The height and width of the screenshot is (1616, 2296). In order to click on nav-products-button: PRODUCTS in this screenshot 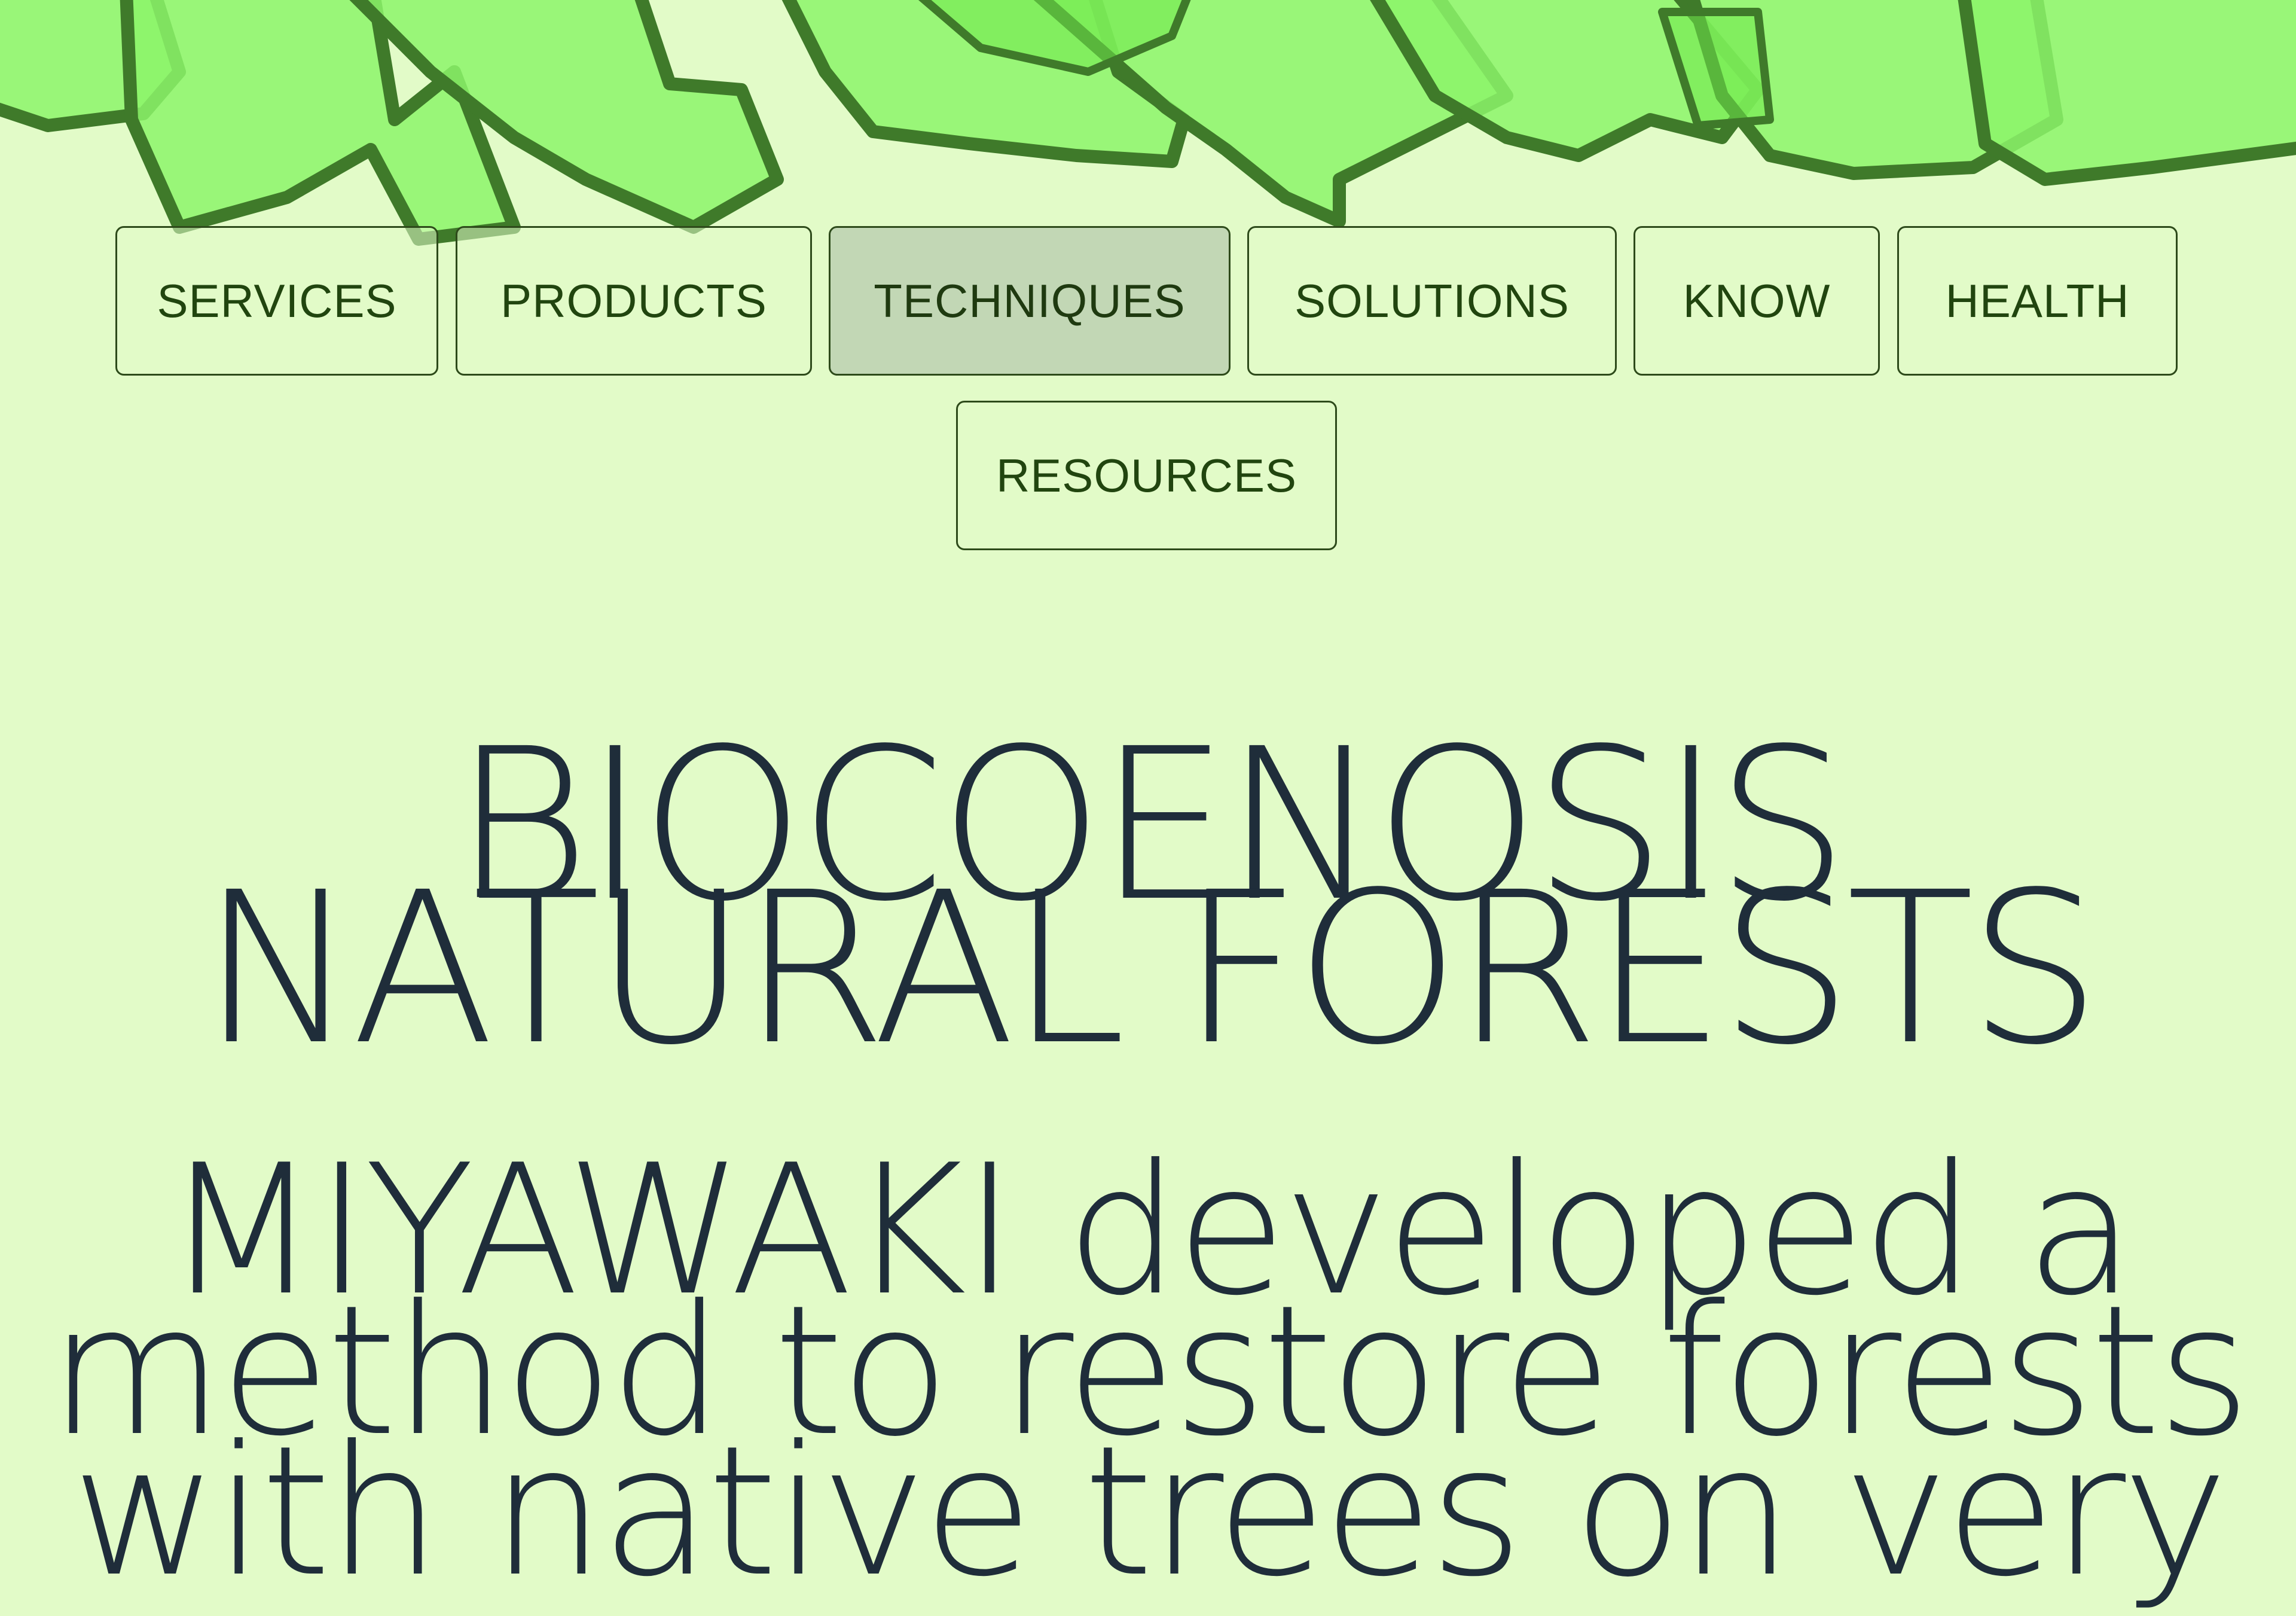, I will do `click(634, 301)`.